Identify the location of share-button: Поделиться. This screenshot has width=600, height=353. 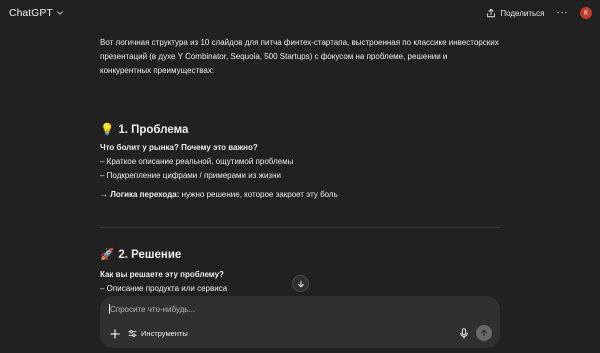
(515, 13).